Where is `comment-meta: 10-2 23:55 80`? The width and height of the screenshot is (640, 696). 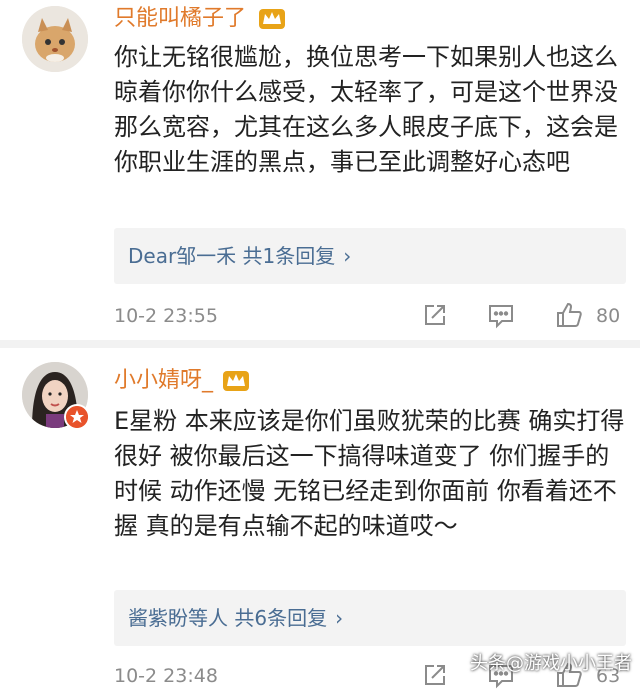 comment-meta: 10-2 23:55 80 is located at coordinates (370, 316).